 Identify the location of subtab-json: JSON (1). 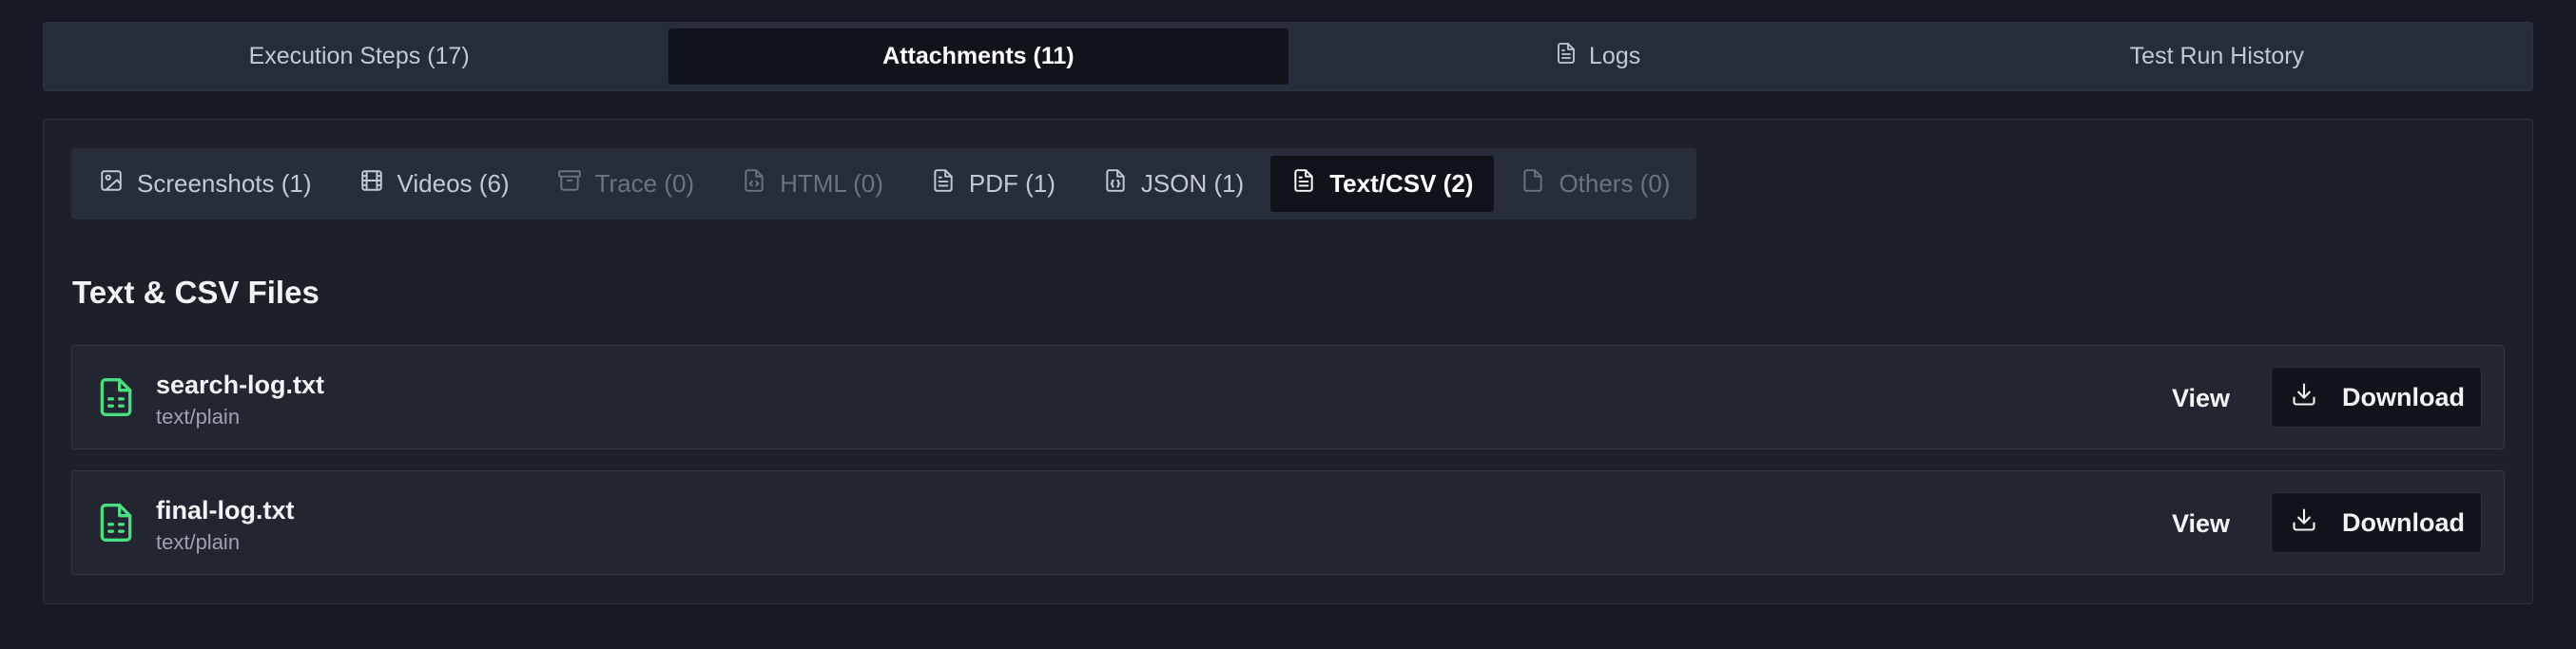
(1173, 184).